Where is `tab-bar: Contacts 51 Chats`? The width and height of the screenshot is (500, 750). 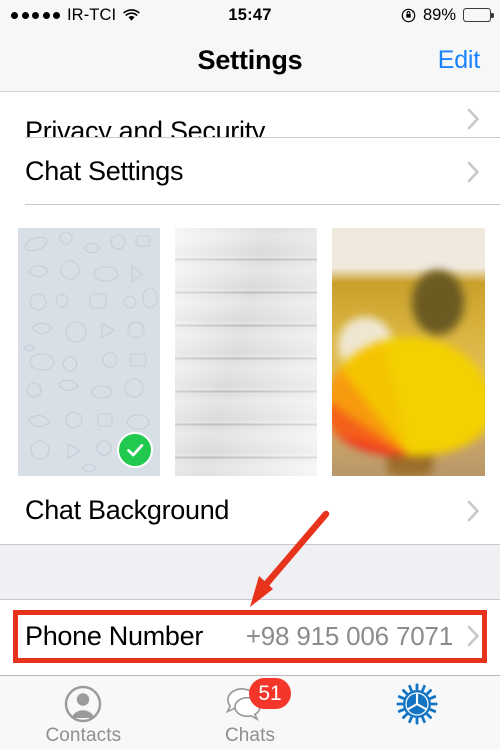 tab-bar: Contacts 51 Chats is located at coordinates (250, 712).